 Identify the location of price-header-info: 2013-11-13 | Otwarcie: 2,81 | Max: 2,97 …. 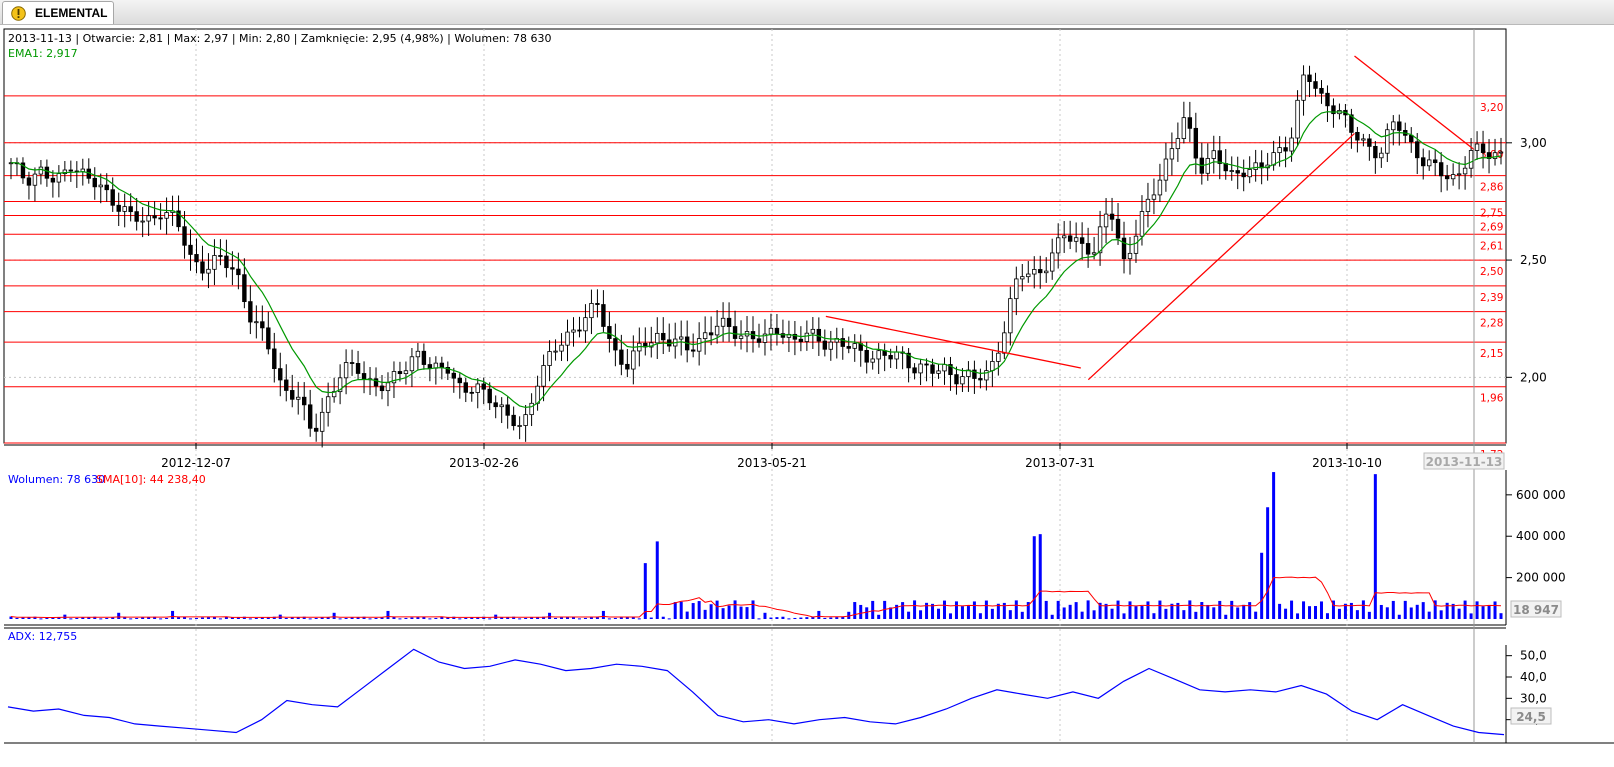
(280, 38).